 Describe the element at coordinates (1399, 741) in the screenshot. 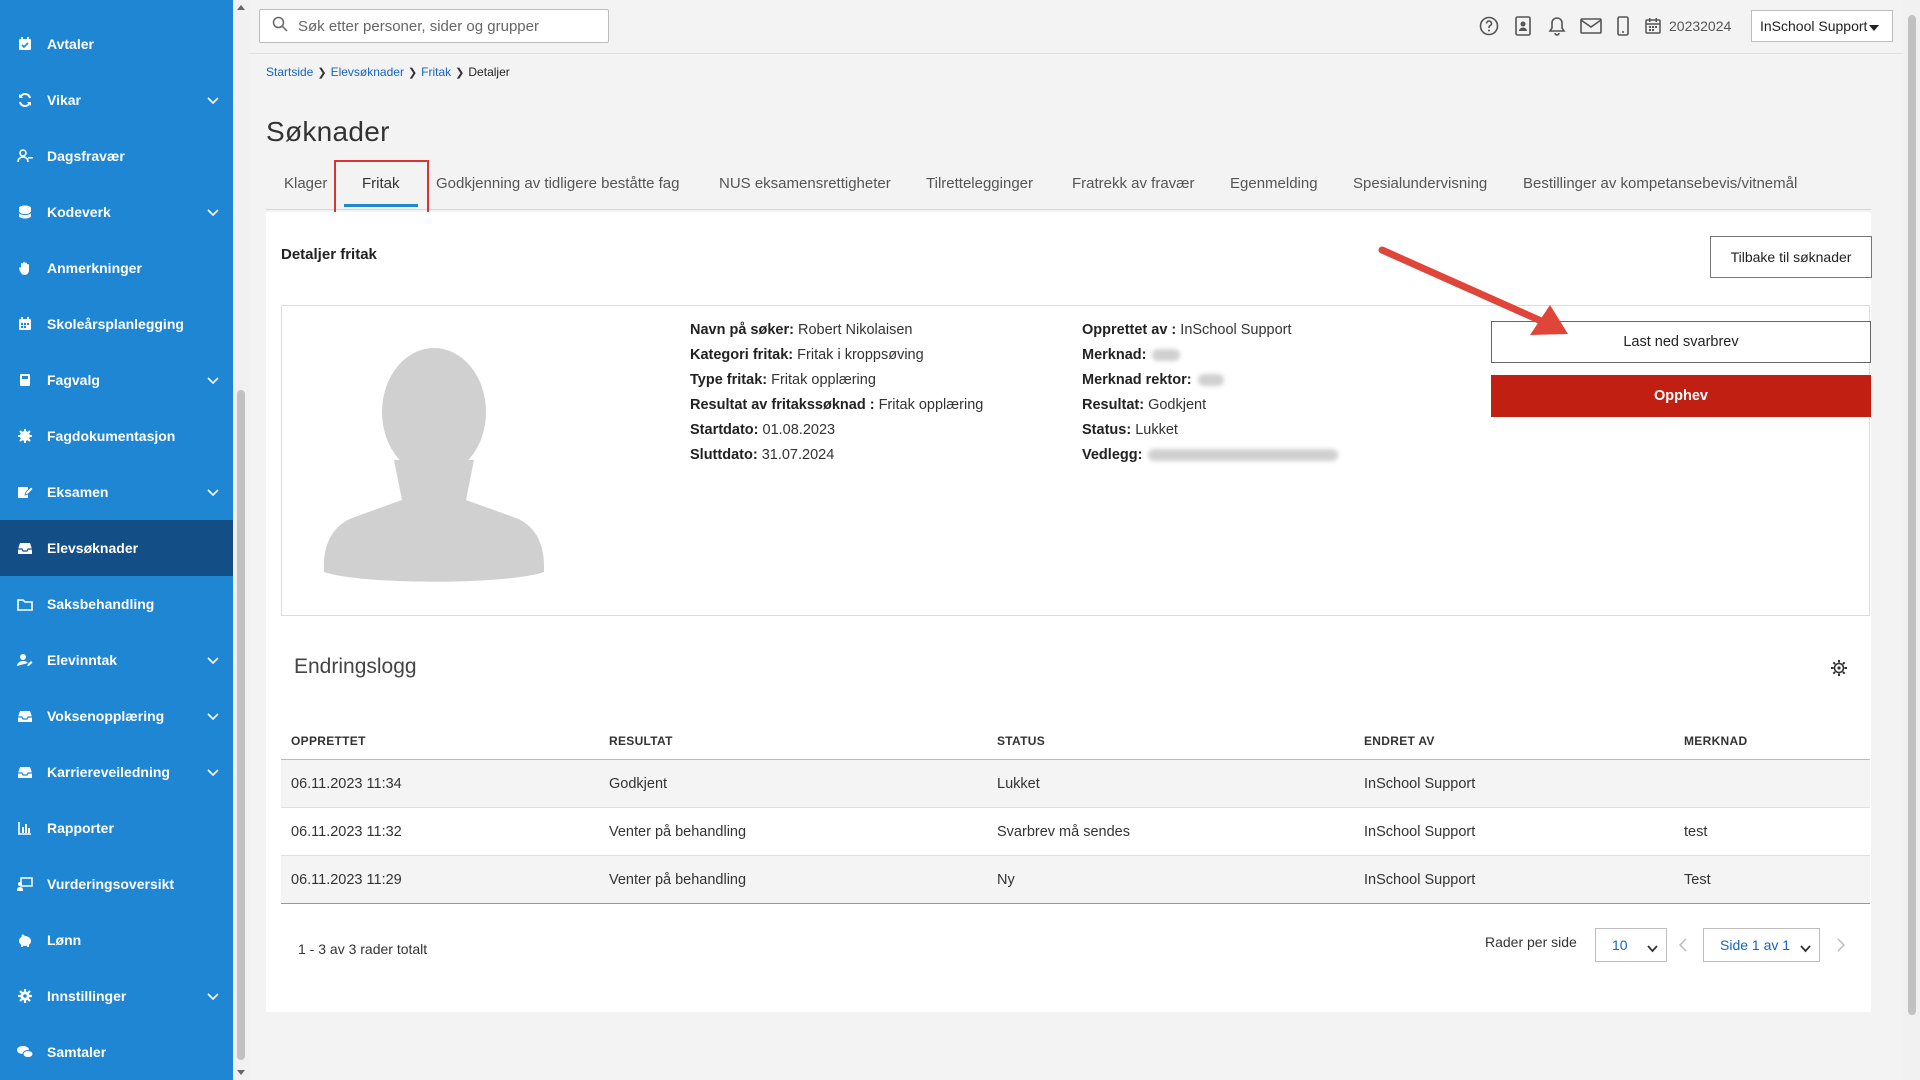

I see `column-header: ENDRET AV` at that location.